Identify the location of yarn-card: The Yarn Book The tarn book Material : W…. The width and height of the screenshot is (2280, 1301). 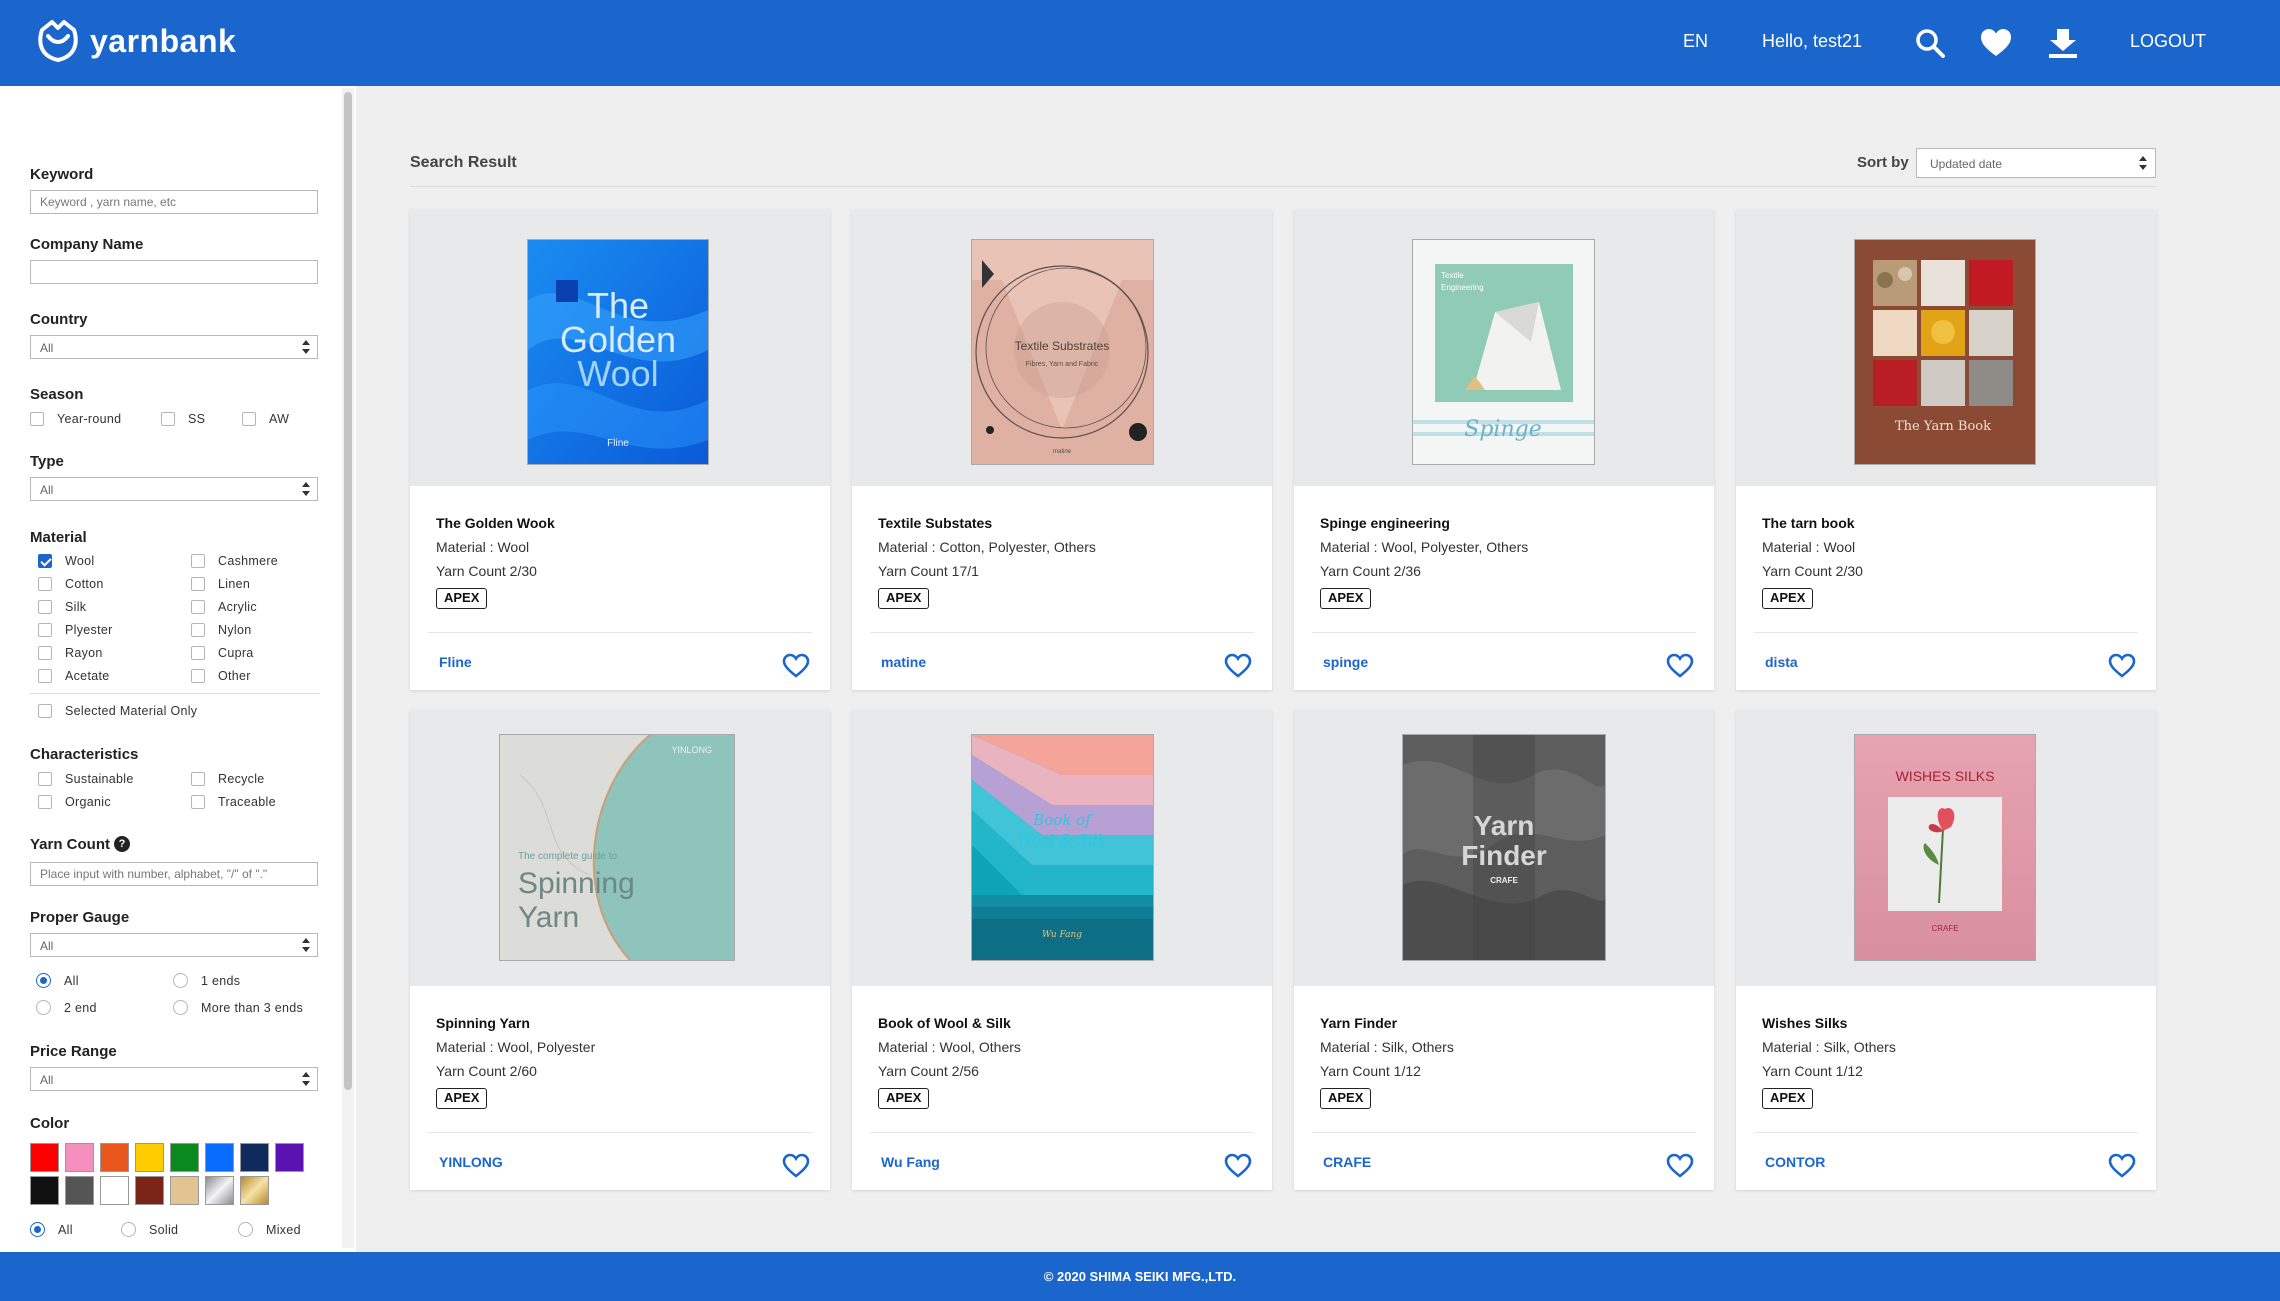
(1946, 450).